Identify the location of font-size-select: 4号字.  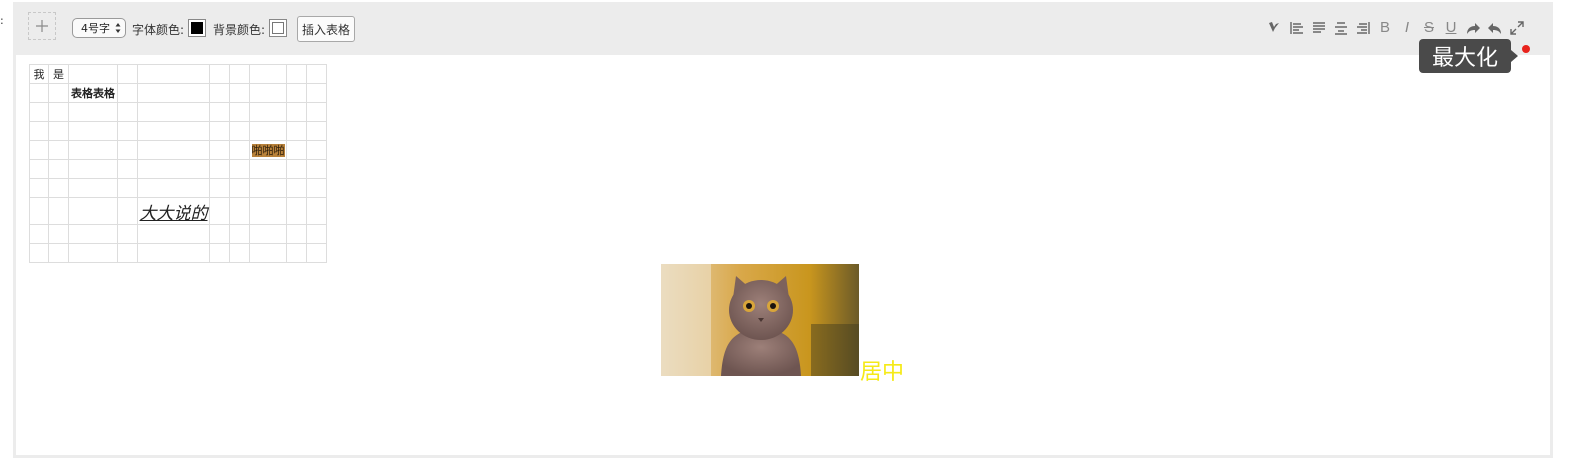
(99, 28).